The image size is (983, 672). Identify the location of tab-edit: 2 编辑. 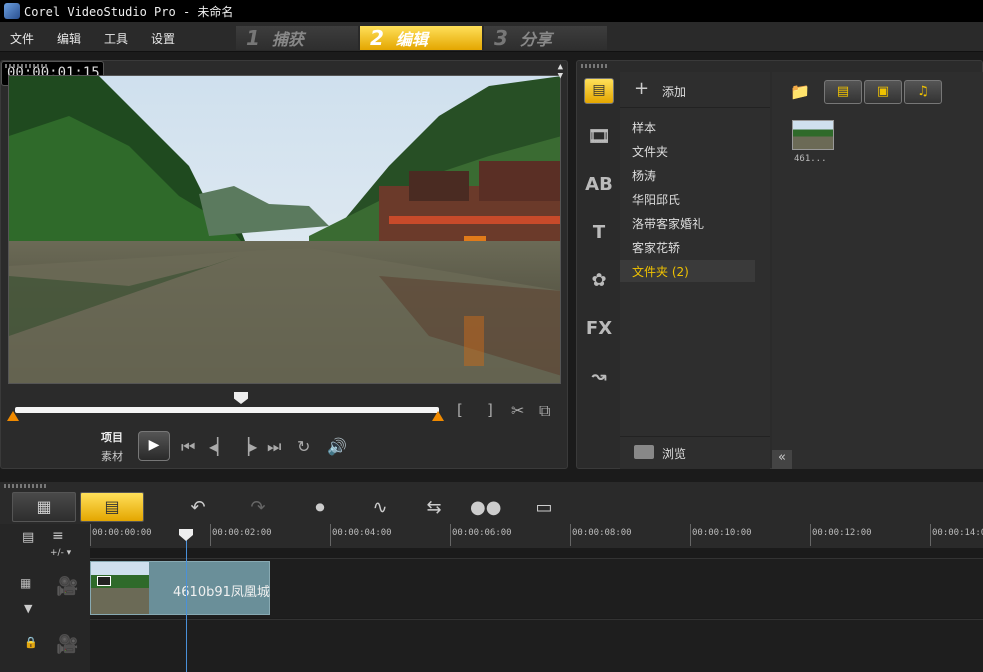
(421, 38).